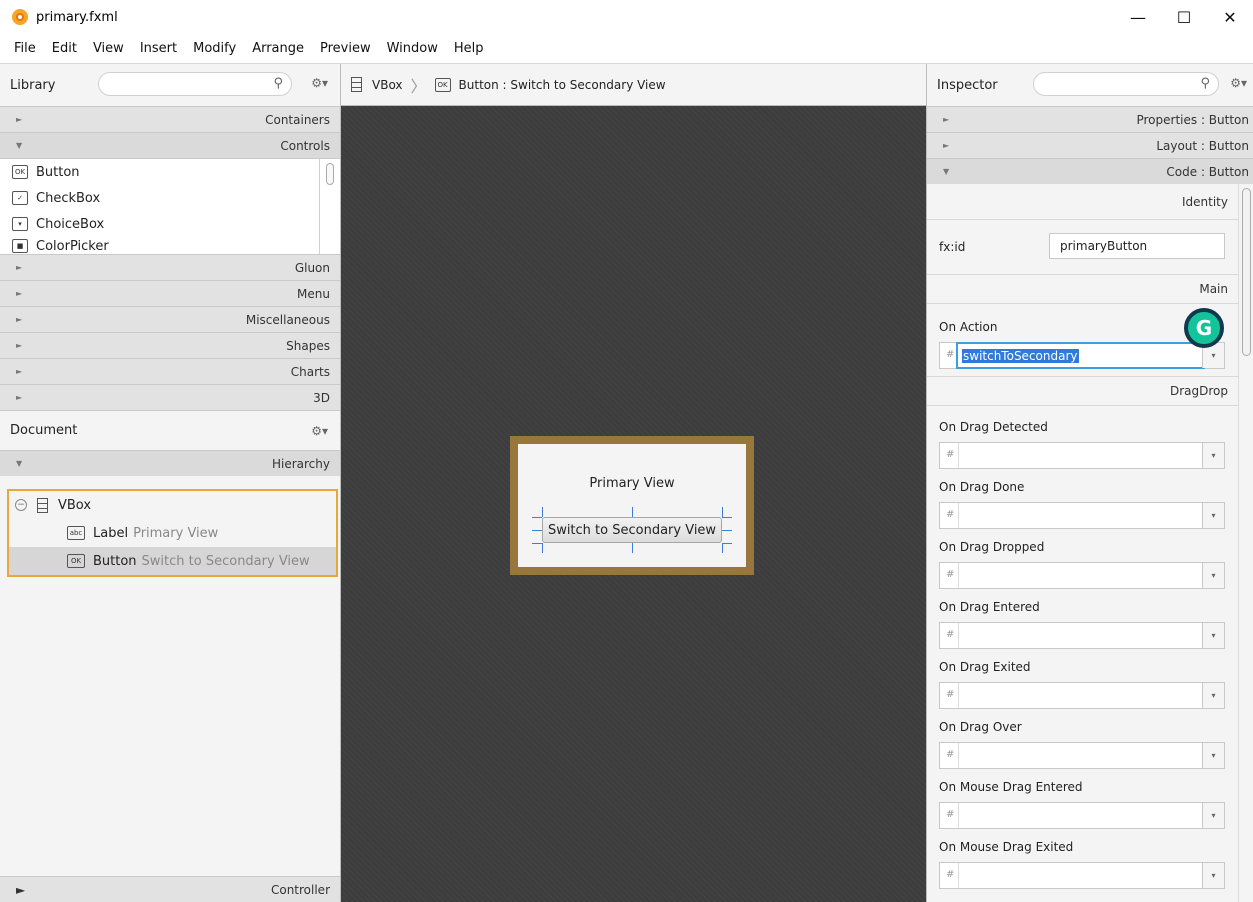  What do you see at coordinates (172, 505) in the screenshot?
I see `tree-node-vbox: − VBox` at bounding box center [172, 505].